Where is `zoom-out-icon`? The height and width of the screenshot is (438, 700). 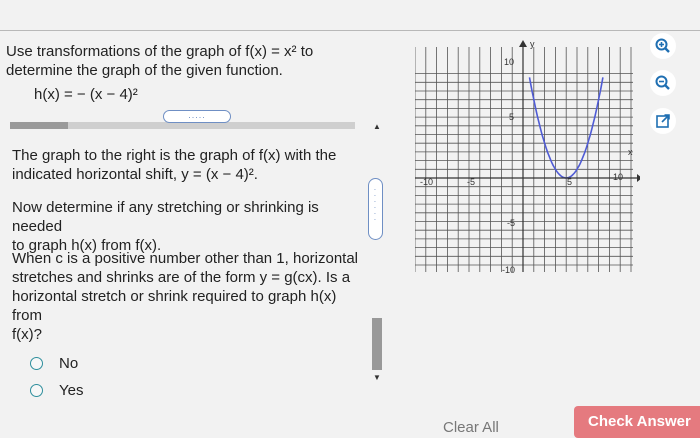
zoom-out-icon is located at coordinates (662, 82).